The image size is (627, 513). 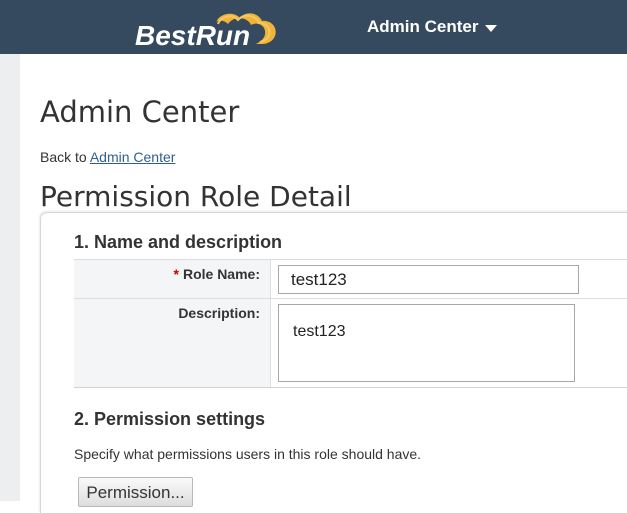 I want to click on breadcrumb: Back to Admin Center, so click(x=107, y=157).